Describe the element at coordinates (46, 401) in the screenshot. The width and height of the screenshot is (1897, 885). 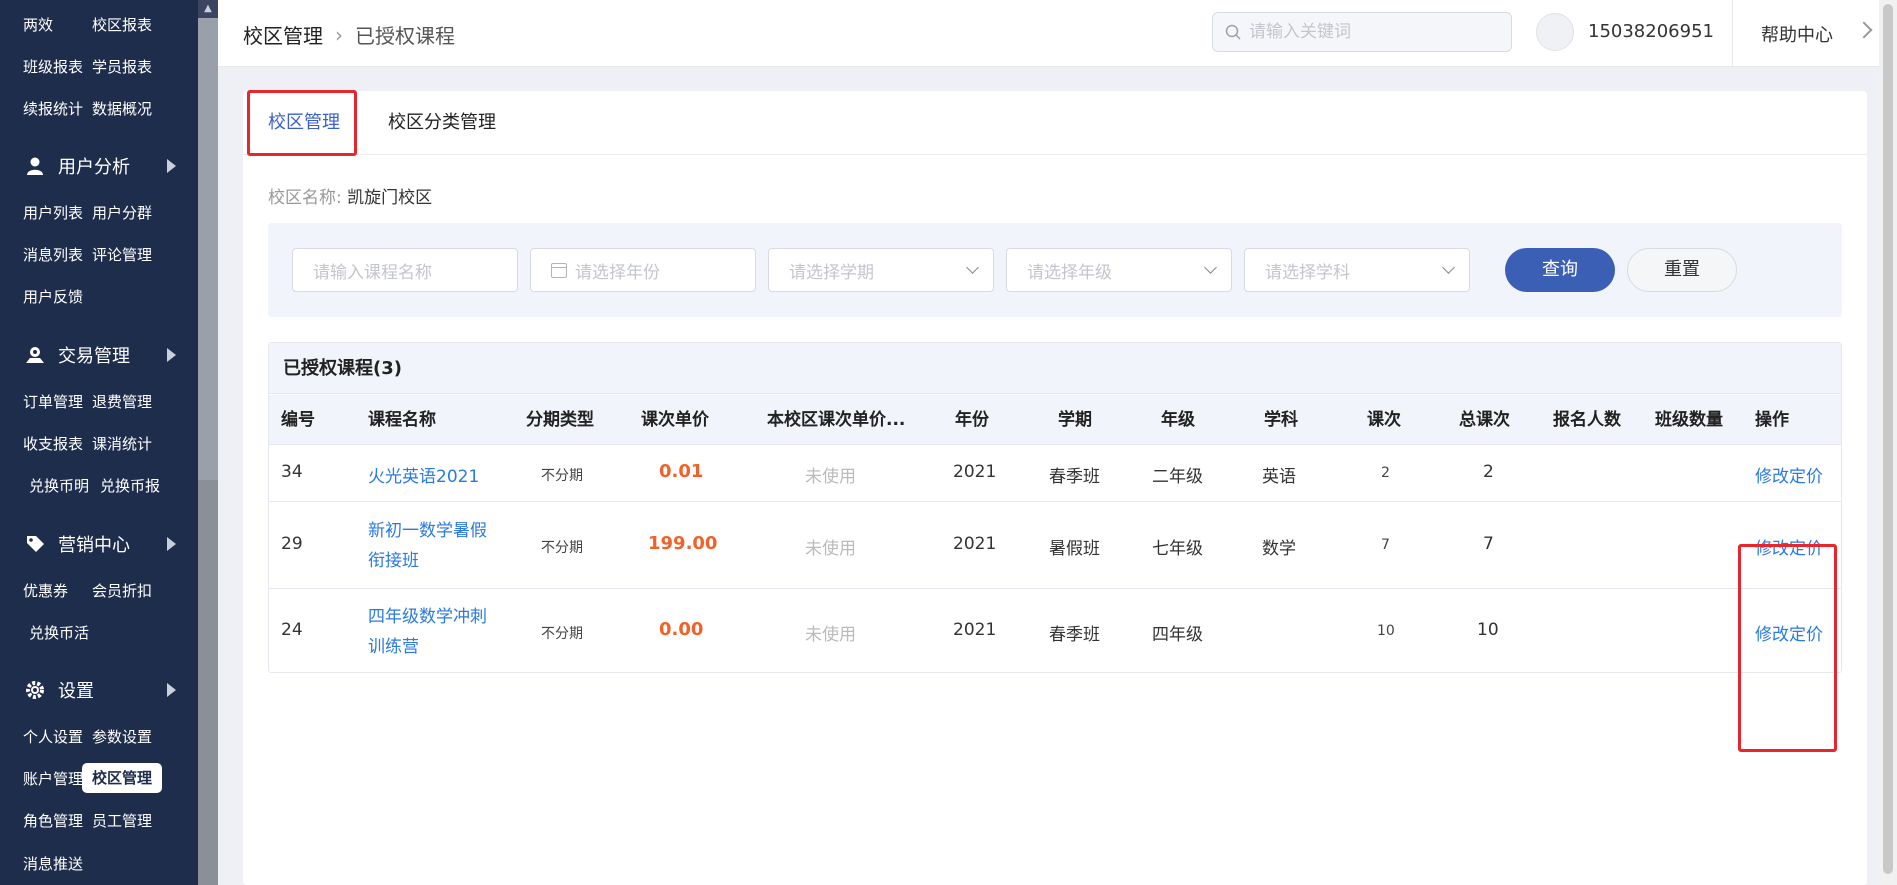
I see `sidebar-item: 订单管理` at that location.